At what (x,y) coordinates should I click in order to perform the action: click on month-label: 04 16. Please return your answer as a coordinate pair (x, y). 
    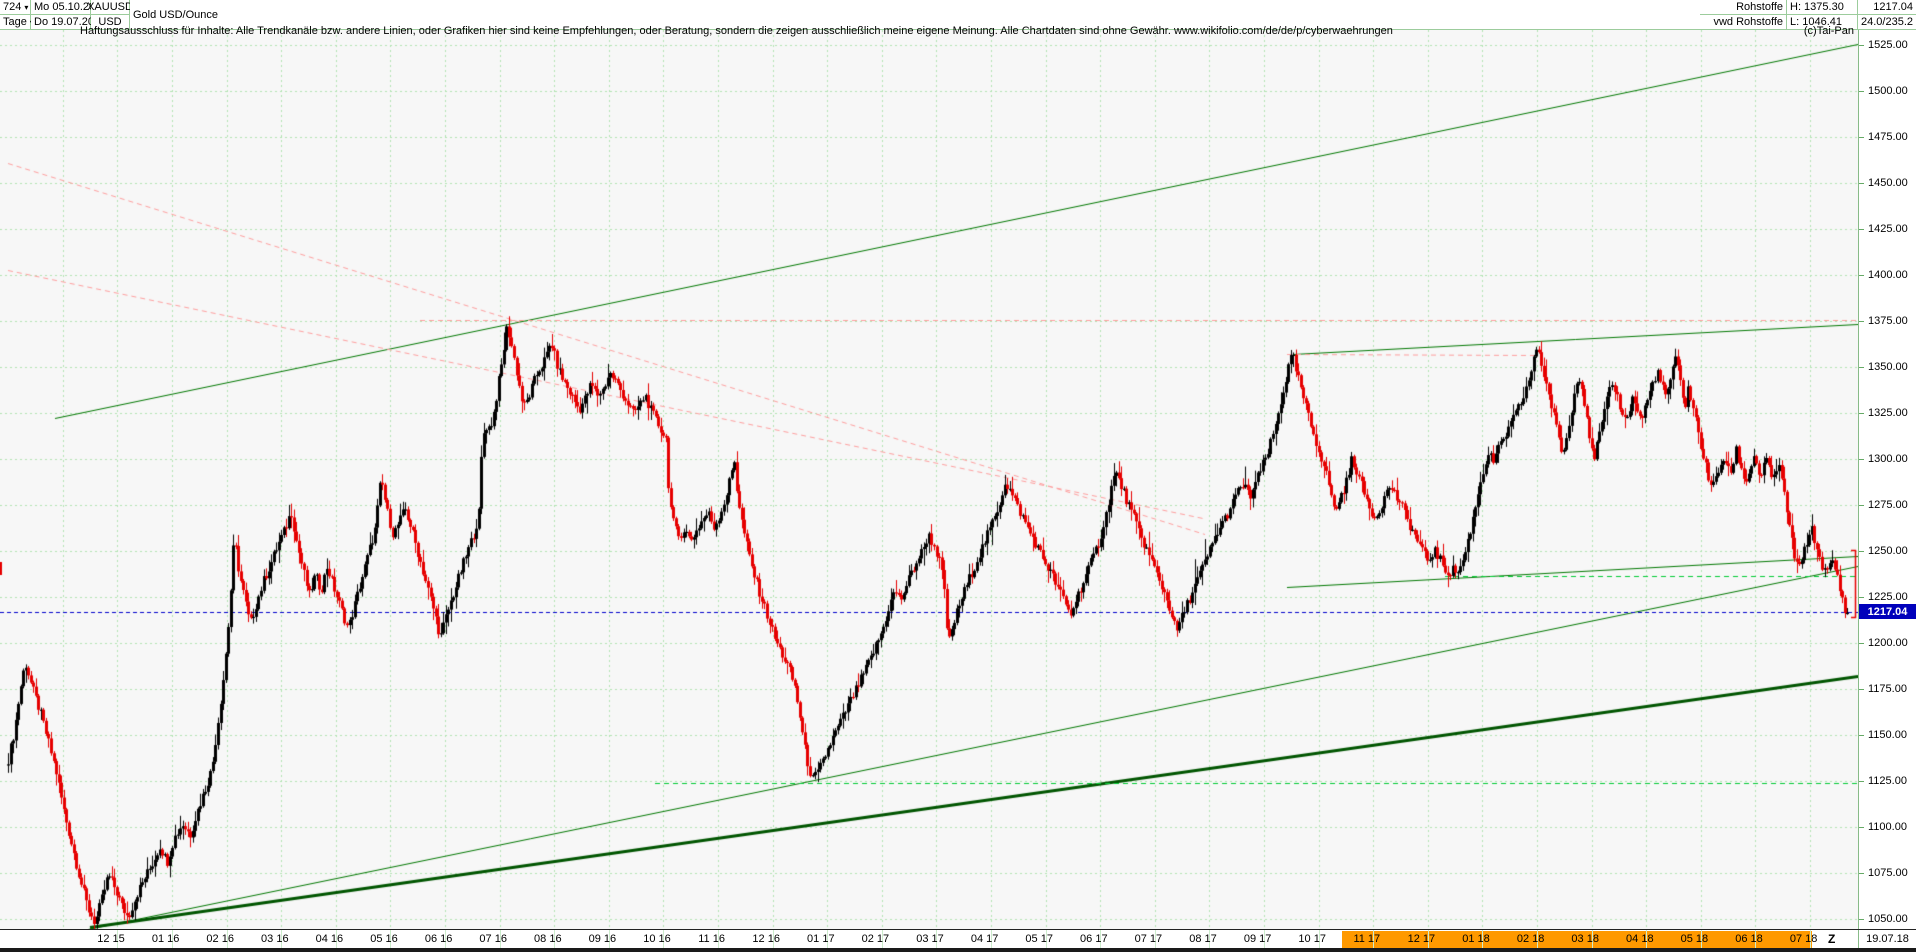
    Looking at the image, I should click on (329, 939).